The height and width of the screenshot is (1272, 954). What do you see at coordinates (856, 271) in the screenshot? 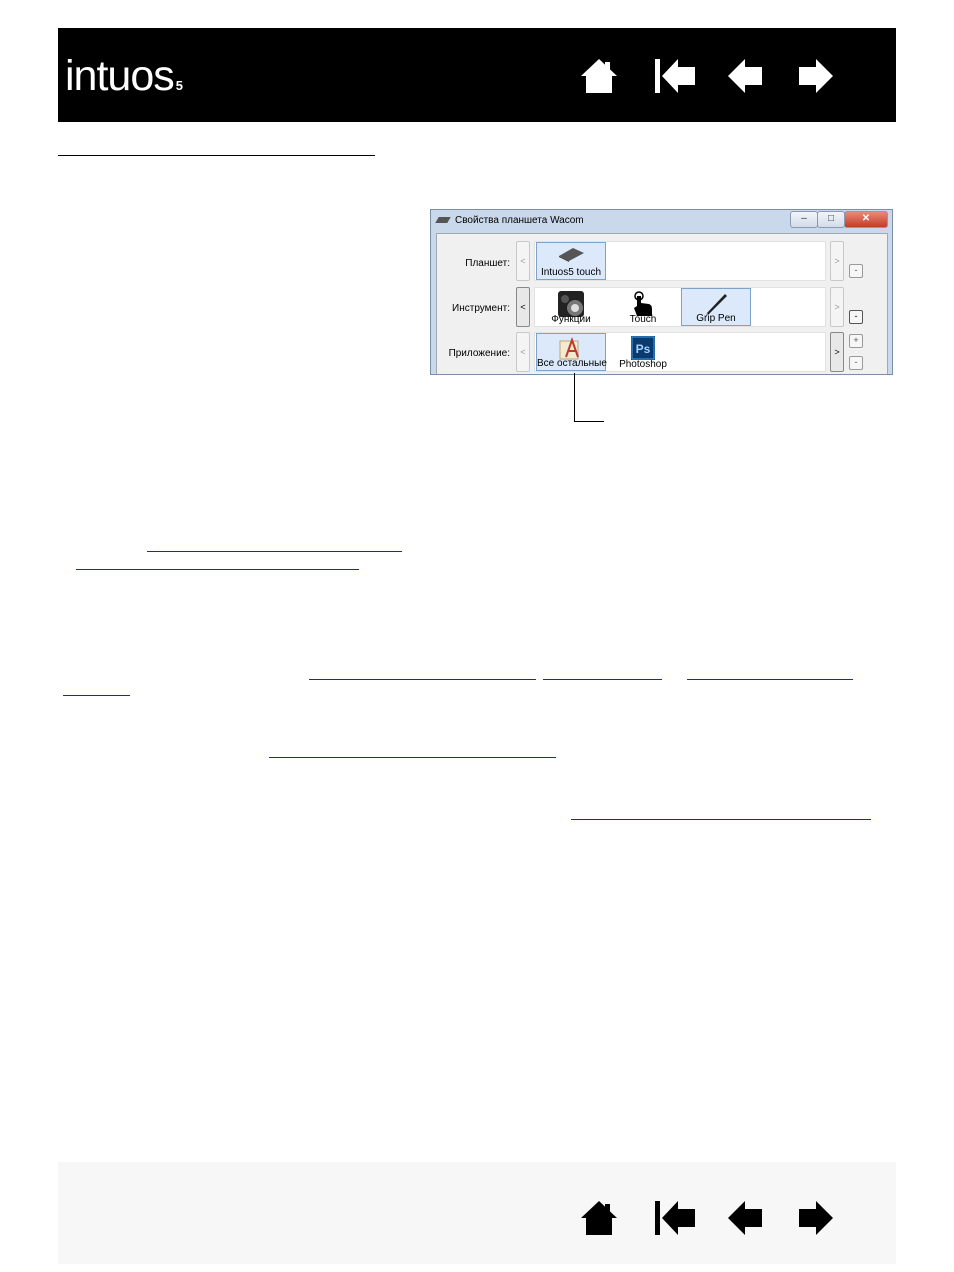
I see `remove-tablet-button: -` at bounding box center [856, 271].